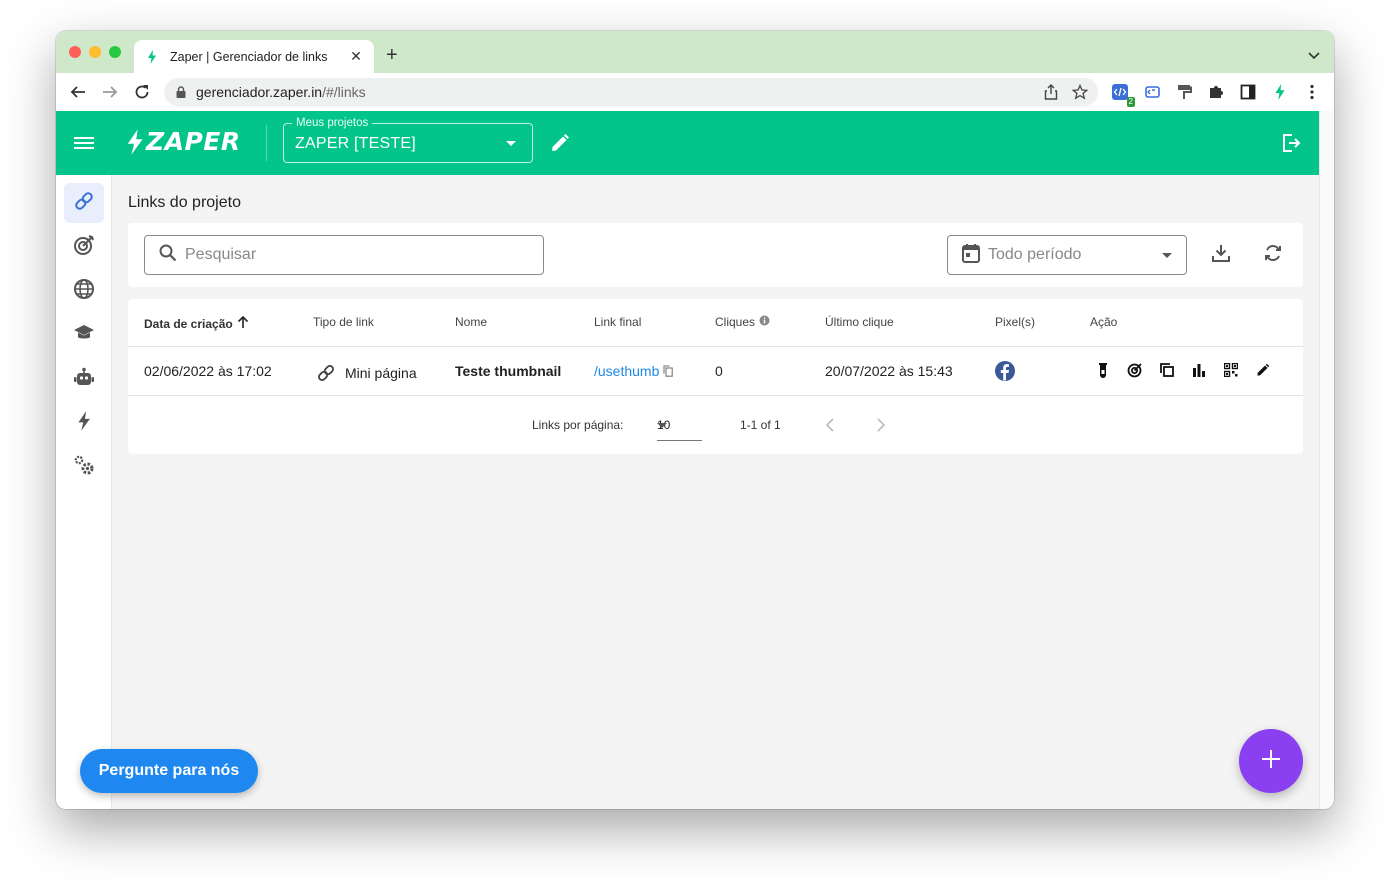 This screenshot has height=889, width=1390. Describe the element at coordinates (715, 255) in the screenshot. I see `filter-bar: Todo período` at that location.